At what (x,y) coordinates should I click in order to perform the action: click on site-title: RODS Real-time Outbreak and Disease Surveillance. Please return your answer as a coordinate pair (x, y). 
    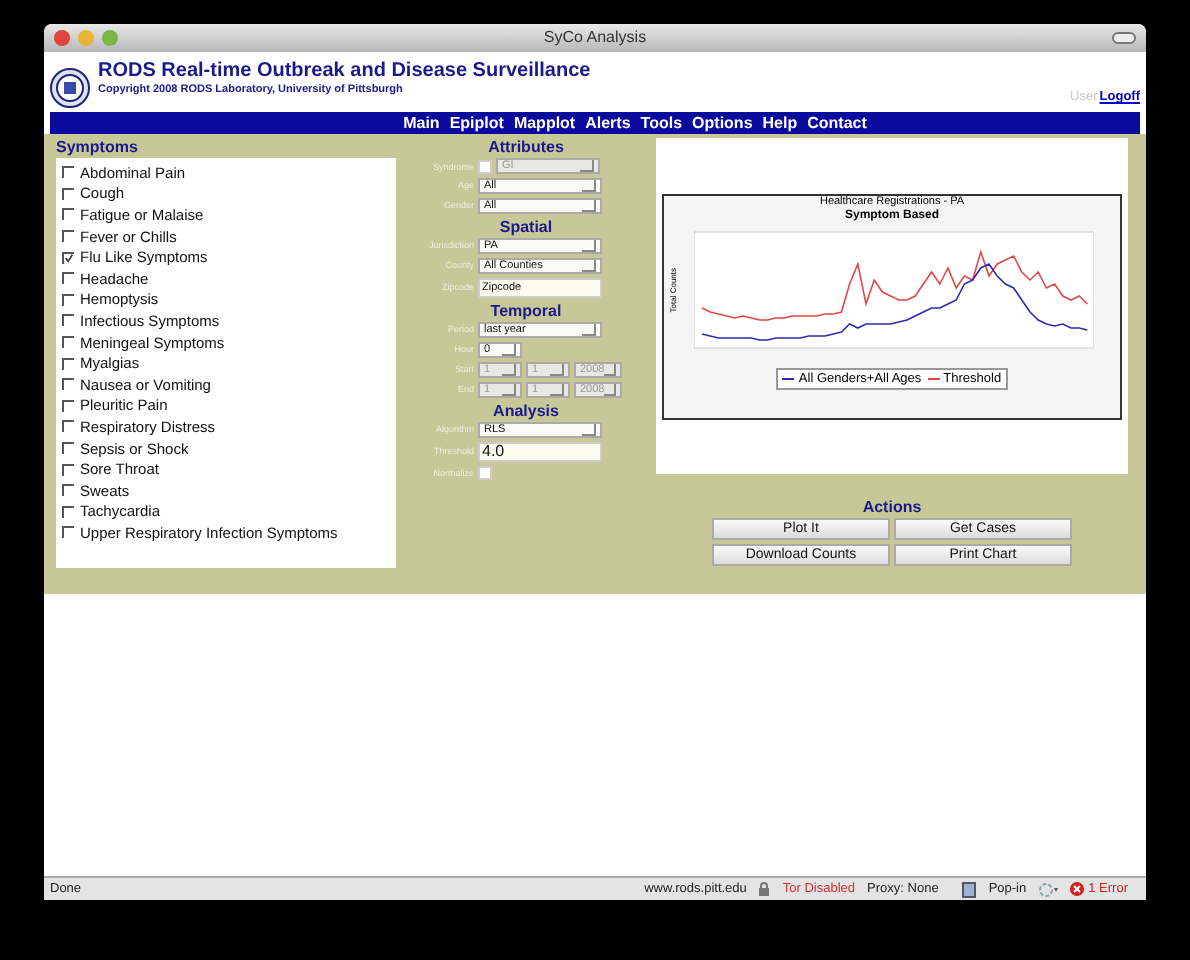
    Looking at the image, I should click on (344, 72).